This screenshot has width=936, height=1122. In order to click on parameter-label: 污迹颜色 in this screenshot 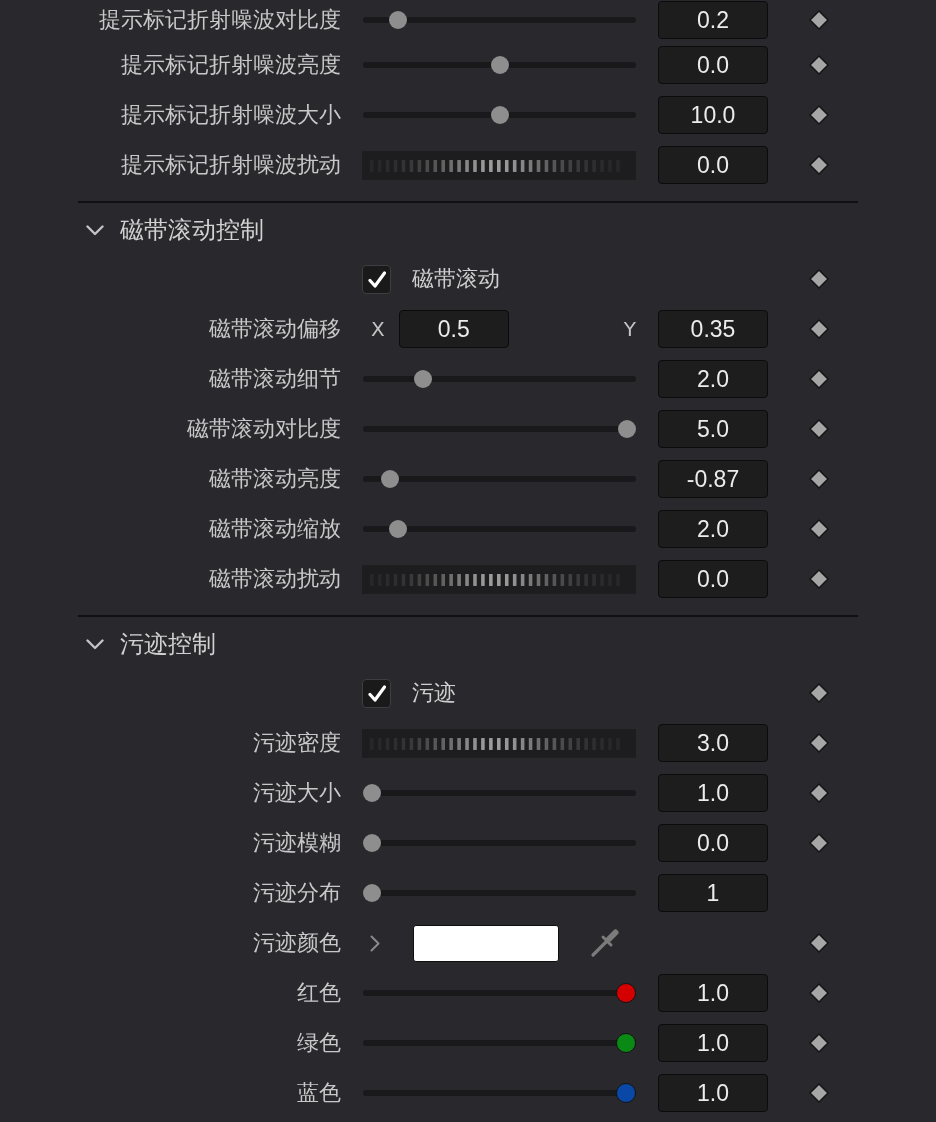, I will do `click(297, 943)`.